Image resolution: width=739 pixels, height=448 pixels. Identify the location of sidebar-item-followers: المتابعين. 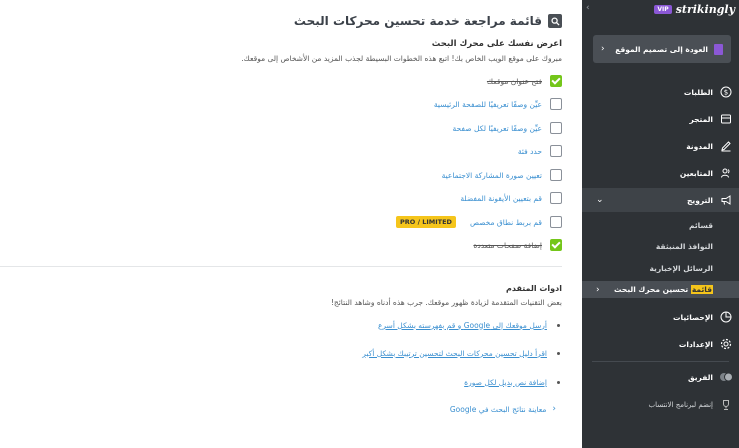
(660, 173).